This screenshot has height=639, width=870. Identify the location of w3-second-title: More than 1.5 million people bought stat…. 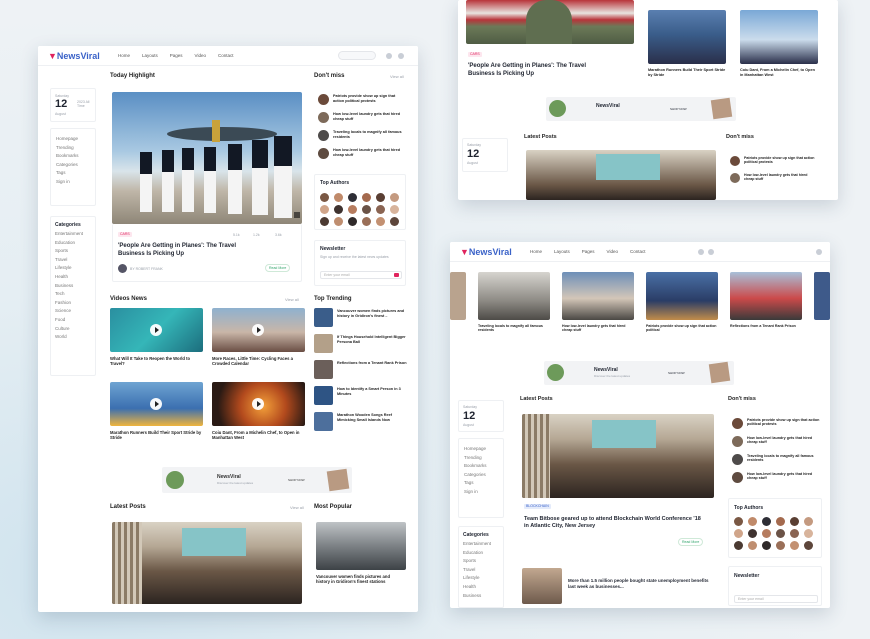
(641, 583).